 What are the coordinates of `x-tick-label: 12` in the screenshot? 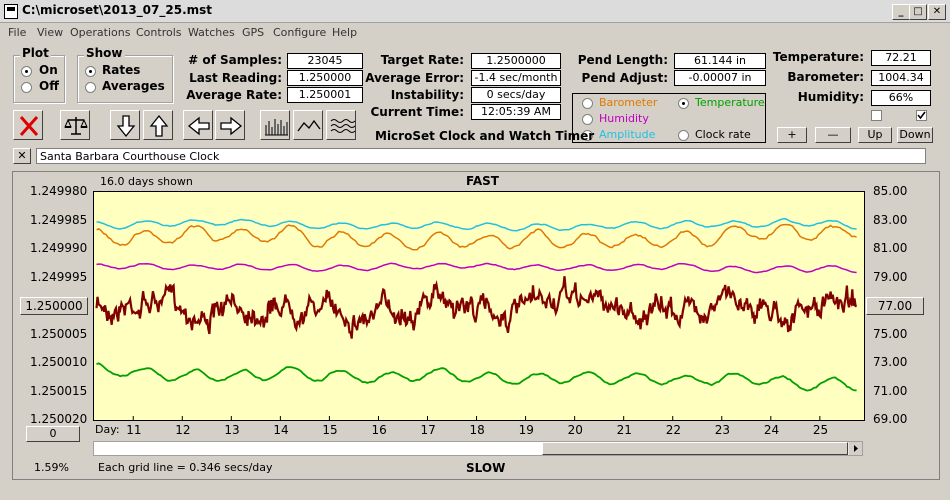 It's located at (183, 430).